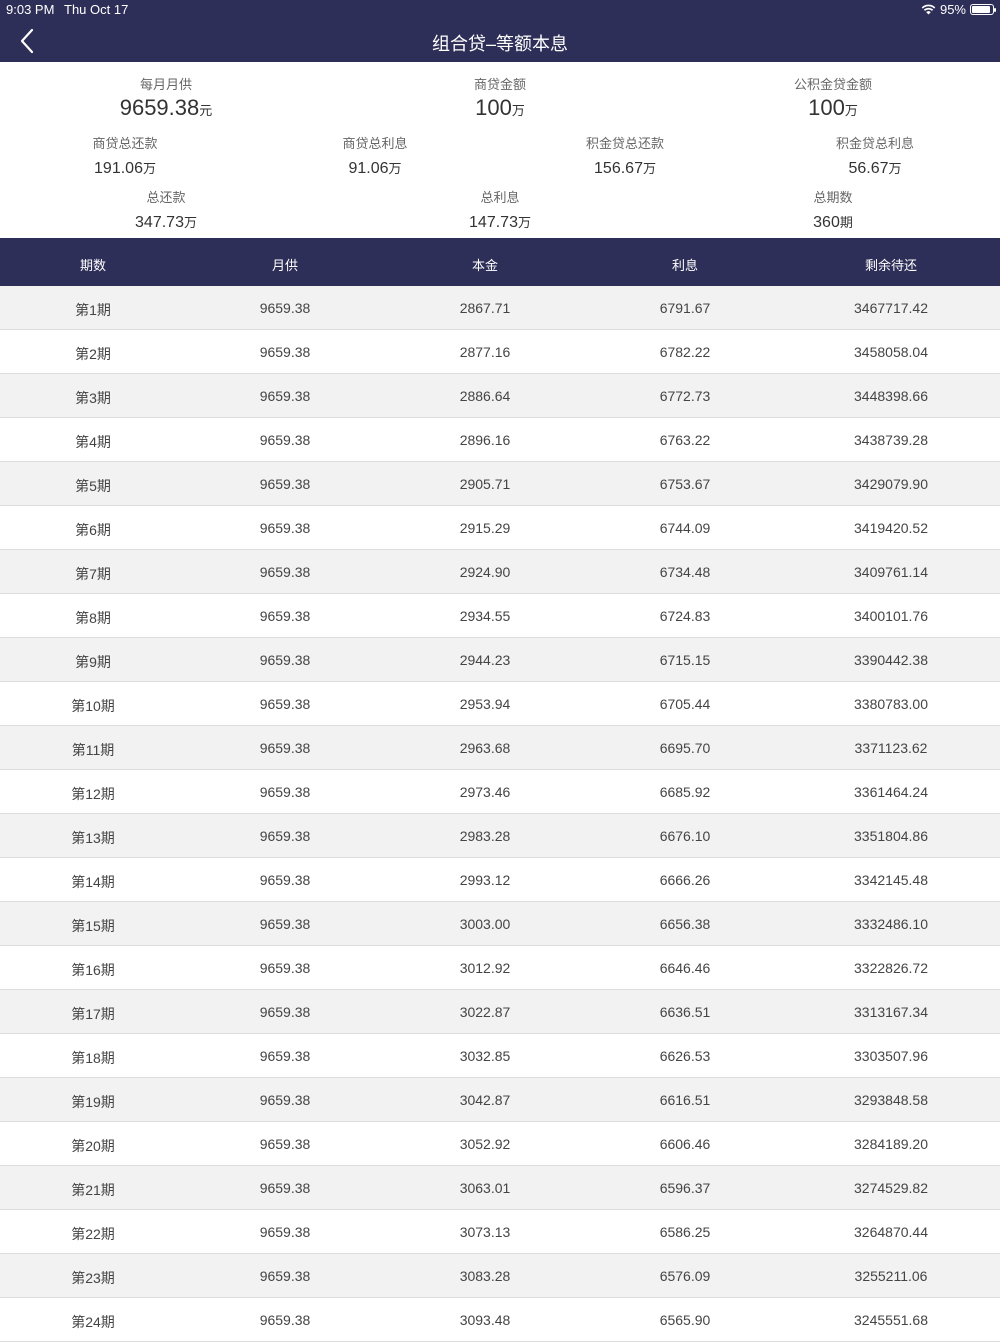  I want to click on cell-interest: 6724.83, so click(685, 616).